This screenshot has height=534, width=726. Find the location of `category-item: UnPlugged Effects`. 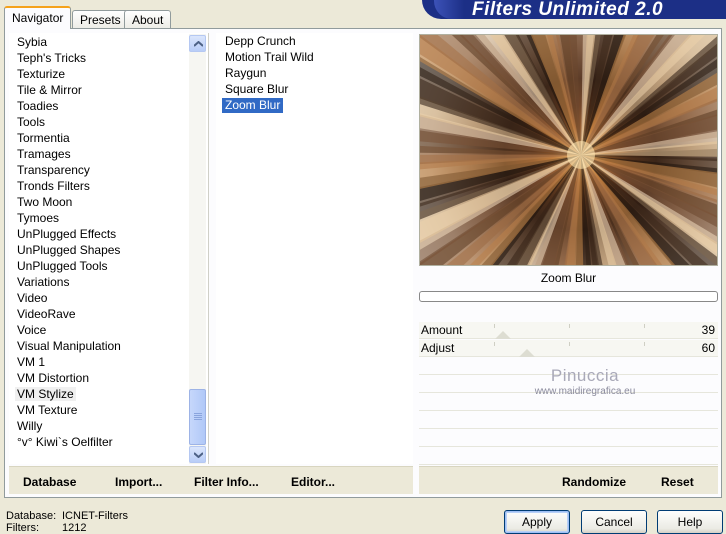

category-item: UnPlugged Effects is located at coordinates (66, 234).